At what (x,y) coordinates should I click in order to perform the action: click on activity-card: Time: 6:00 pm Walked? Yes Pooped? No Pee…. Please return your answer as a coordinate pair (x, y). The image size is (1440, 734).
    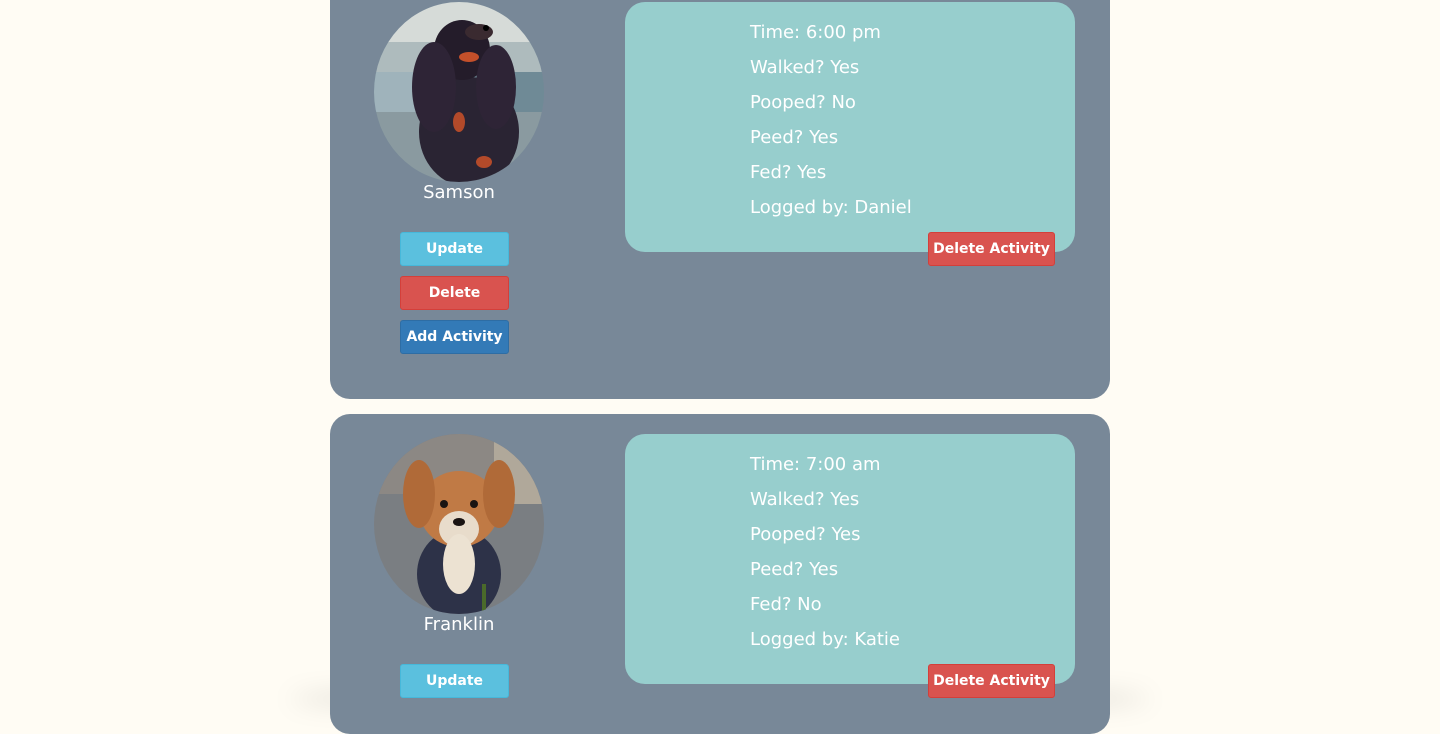
    Looking at the image, I should click on (850, 127).